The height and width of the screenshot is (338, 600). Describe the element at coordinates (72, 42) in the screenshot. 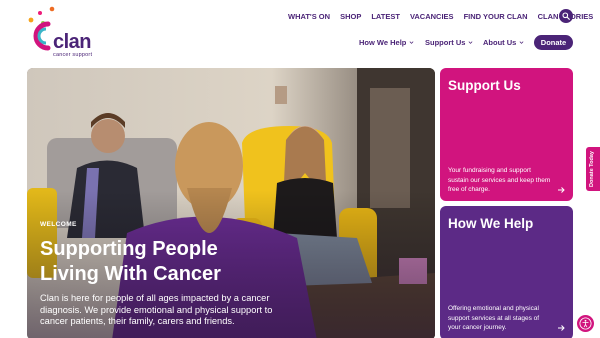

I see `logo-wordmark: clan` at that location.